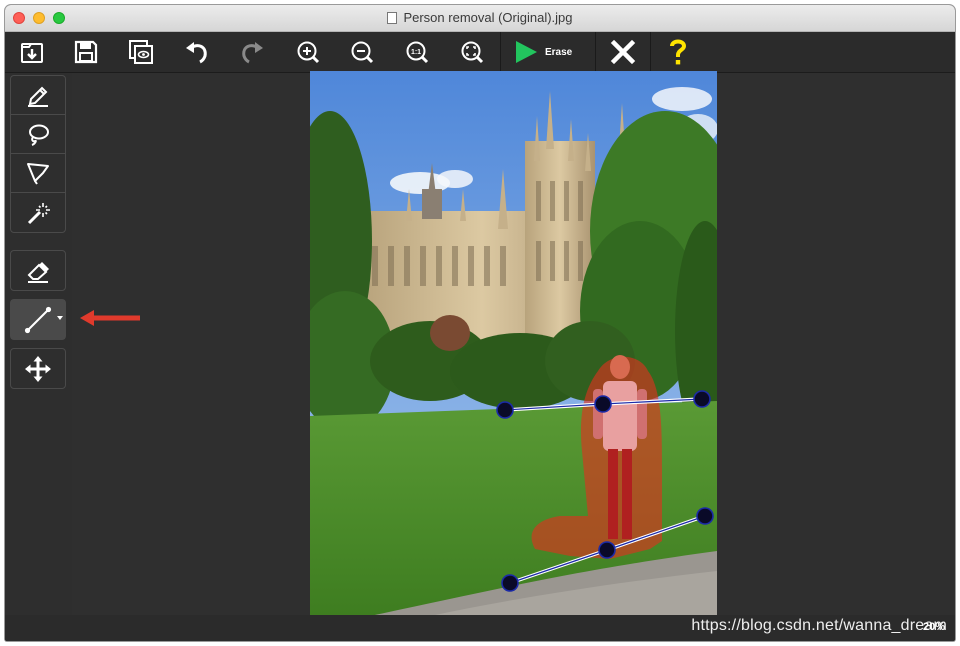 This screenshot has width=960, height=646. I want to click on preview-icon, so click(141, 52).